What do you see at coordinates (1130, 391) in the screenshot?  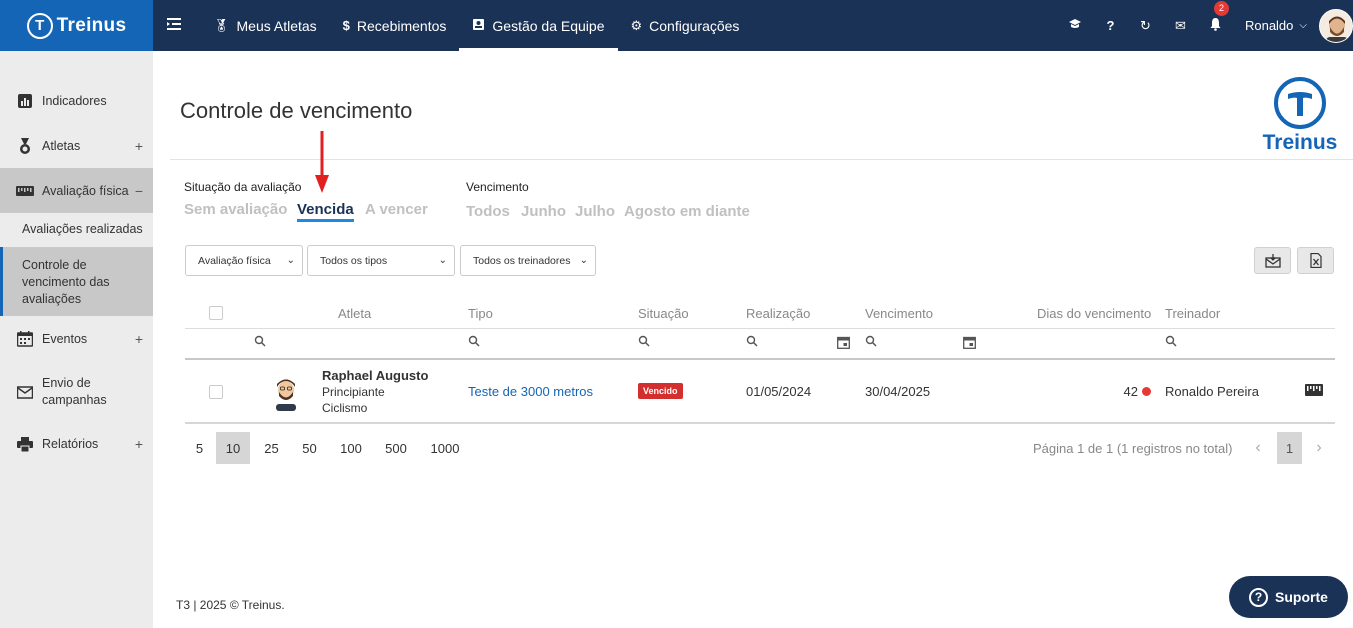 I see `dias-vencimento: 42` at bounding box center [1130, 391].